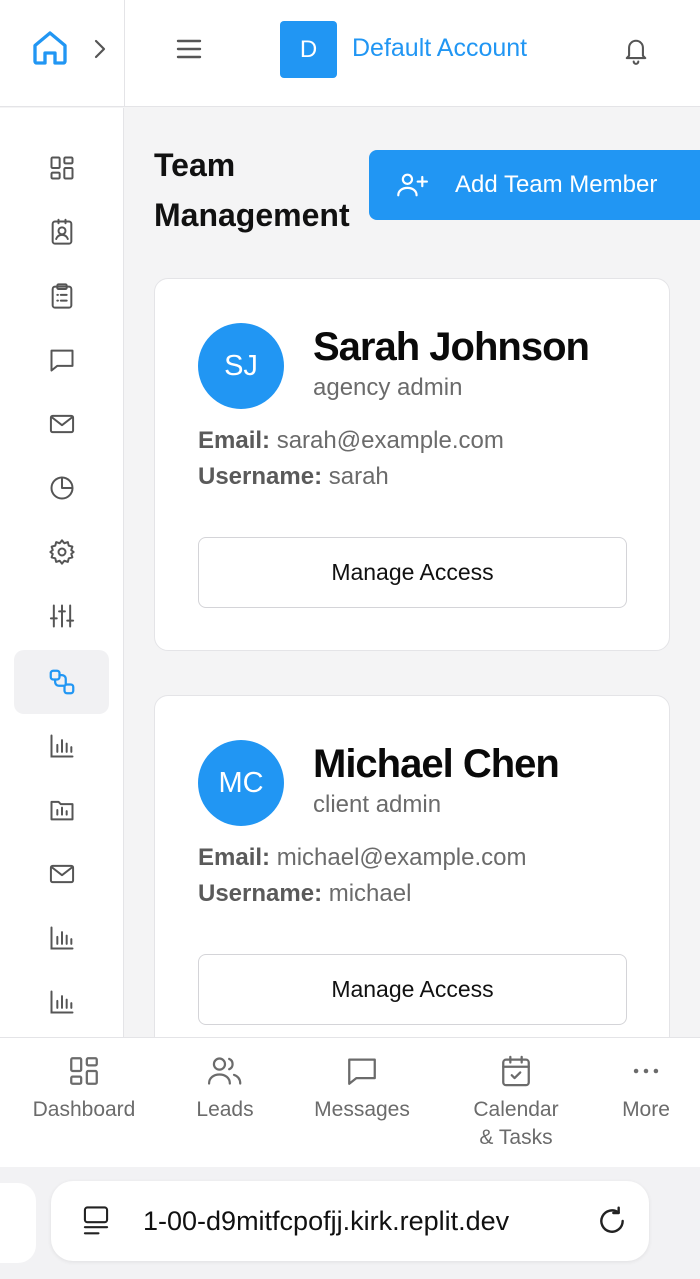 The image size is (700, 1279). I want to click on sidebar-item-contacts, so click(61, 232).